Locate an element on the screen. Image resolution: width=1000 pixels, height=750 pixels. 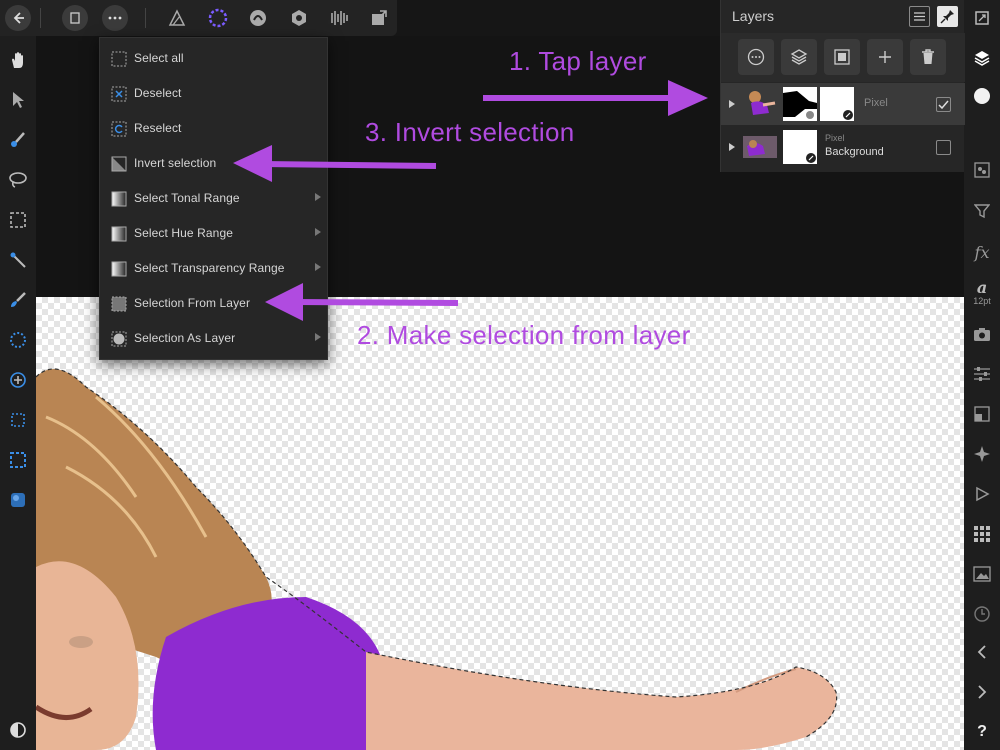
arrow-to-invert-selection is located at coordinates (335, 163).